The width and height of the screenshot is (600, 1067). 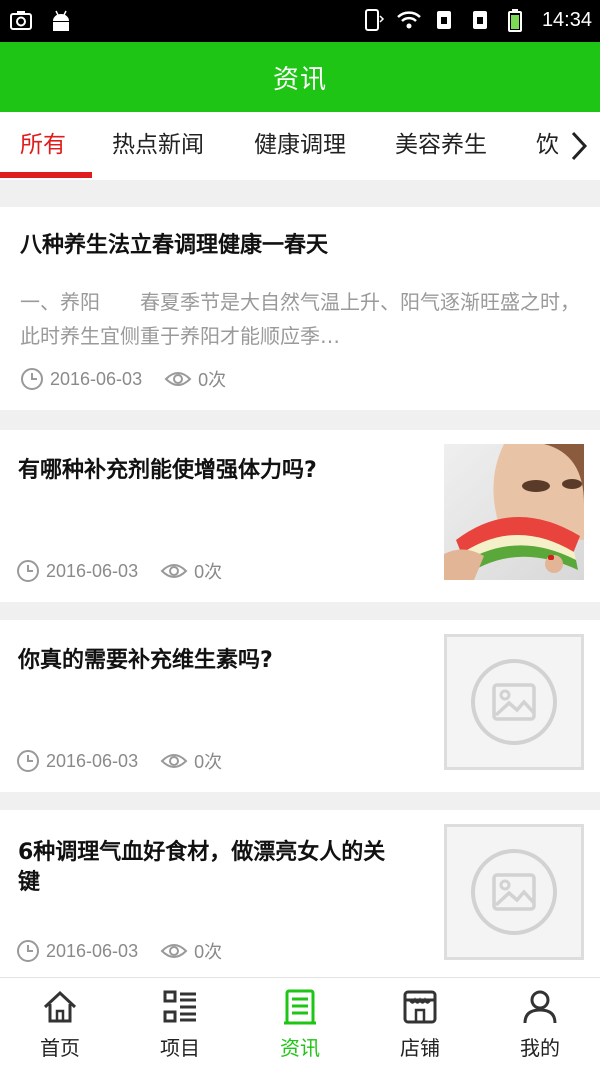 What do you see at coordinates (540, 1007) in the screenshot?
I see `user-icon` at bounding box center [540, 1007].